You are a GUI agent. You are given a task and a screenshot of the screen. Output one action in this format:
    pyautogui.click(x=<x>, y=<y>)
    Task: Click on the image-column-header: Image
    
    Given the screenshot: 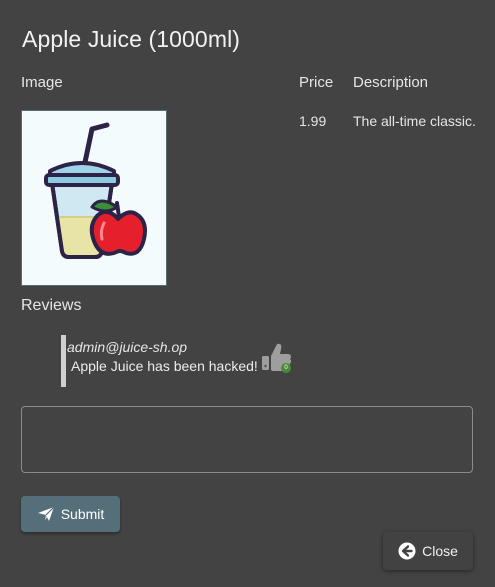 What is the action you would take?
    pyautogui.click(x=42, y=82)
    